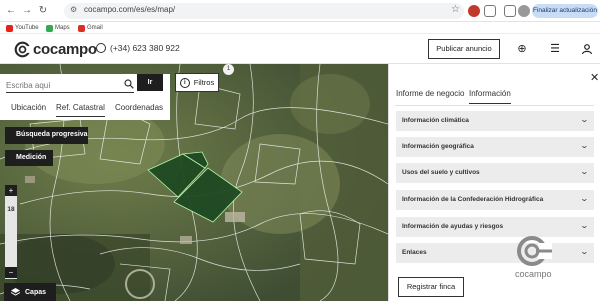 The height and width of the screenshot is (301, 600). Describe the element at coordinates (430, 96) in the screenshot. I see `tab-informe-negocio: Informe de negocio` at that location.